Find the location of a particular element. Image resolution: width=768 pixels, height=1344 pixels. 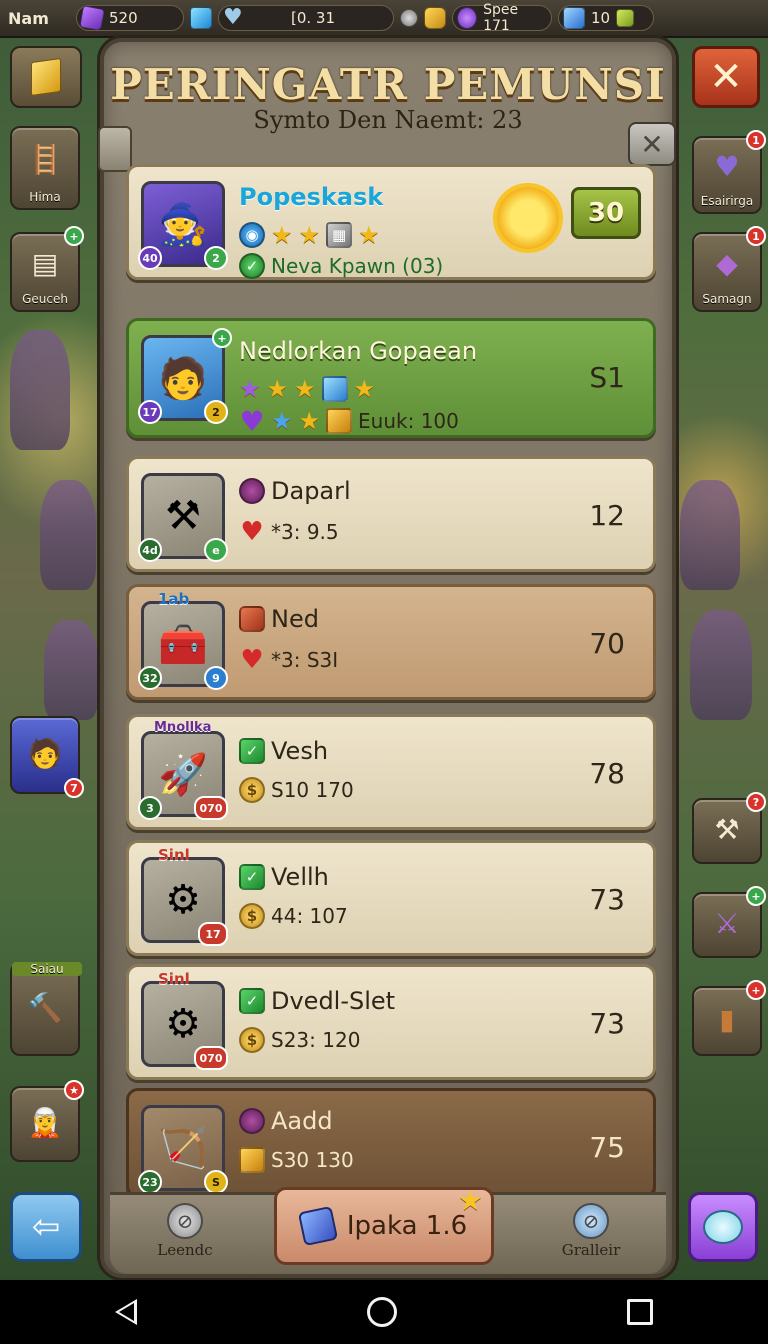

close-window-button: ✕ is located at coordinates (726, 77).